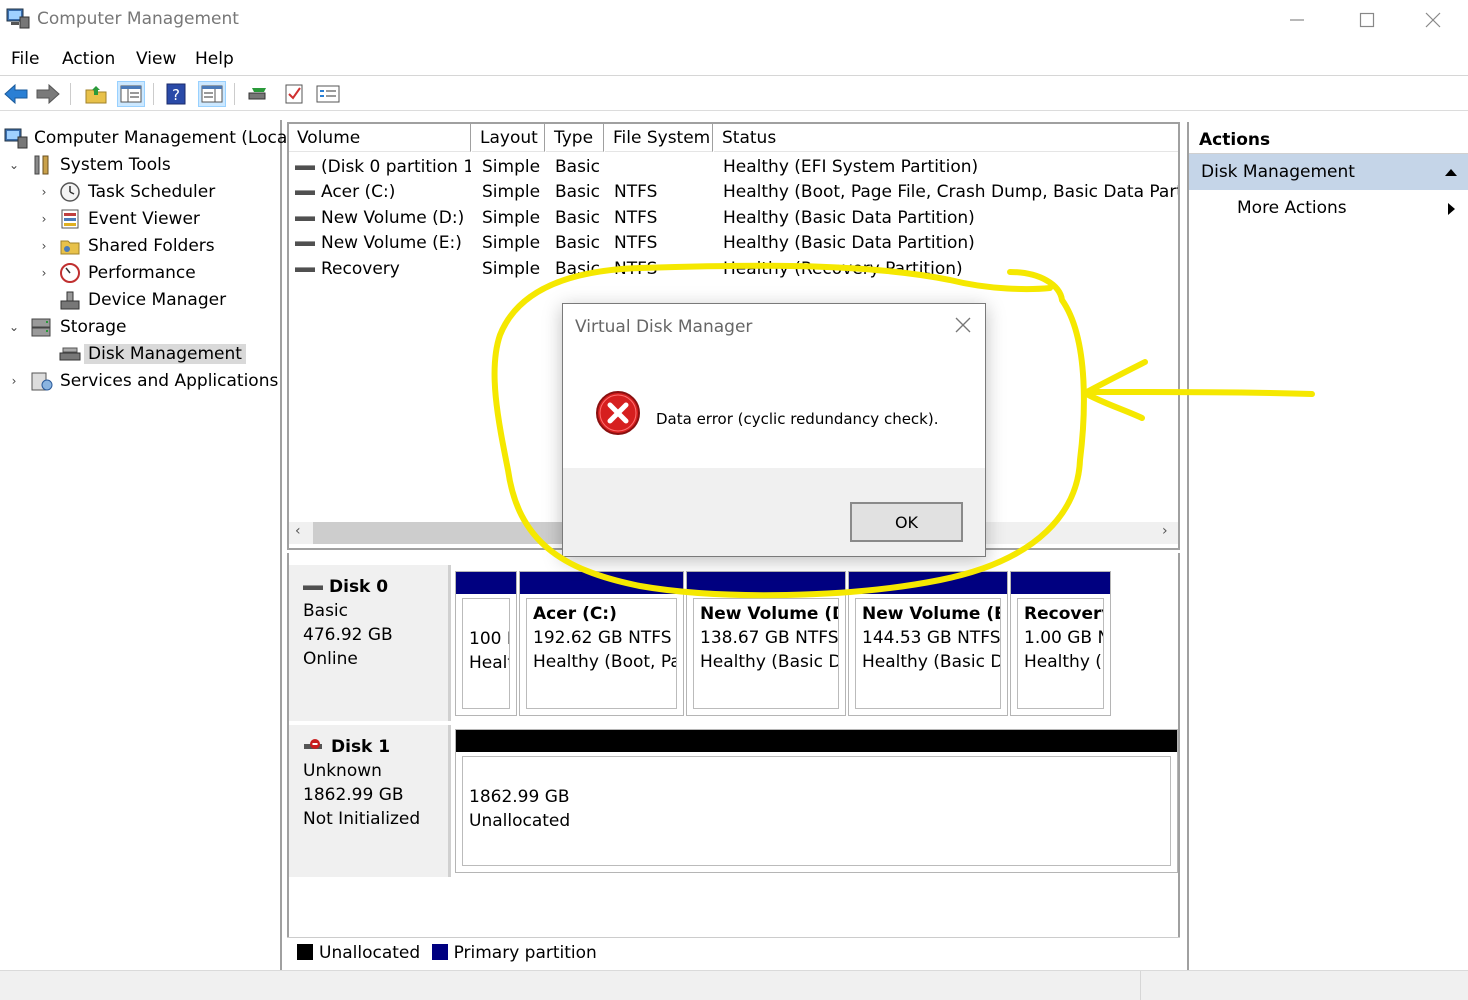  I want to click on column-header-type: Type, so click(575, 138).